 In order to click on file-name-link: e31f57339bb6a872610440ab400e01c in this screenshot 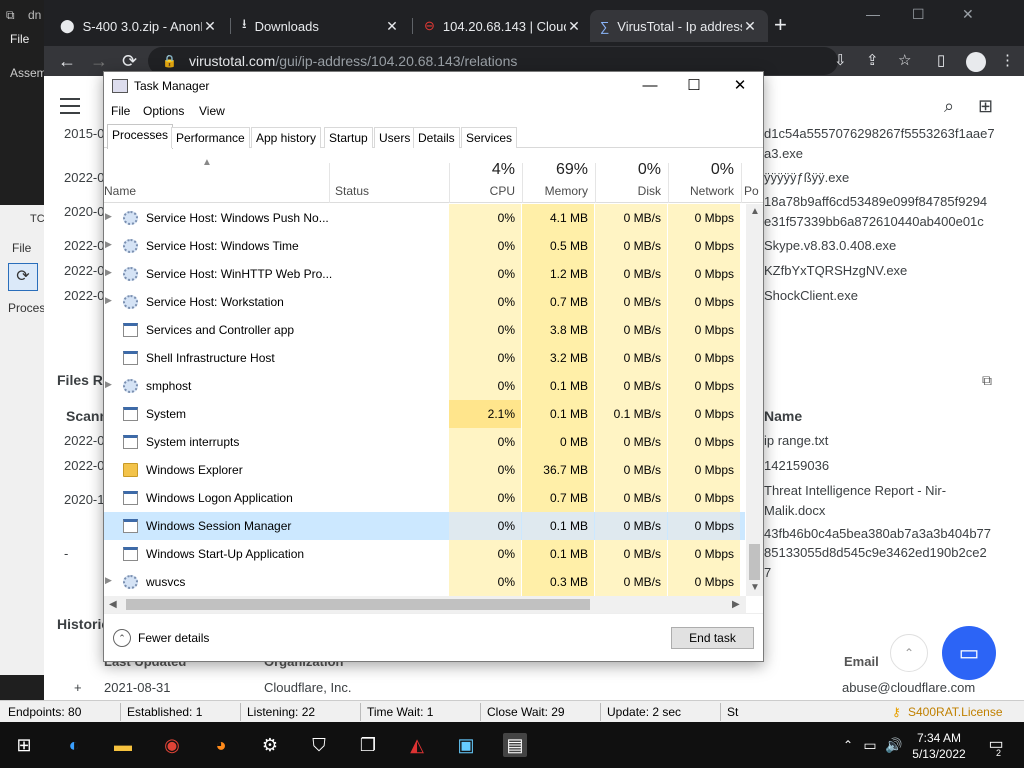, I will do `click(874, 221)`.